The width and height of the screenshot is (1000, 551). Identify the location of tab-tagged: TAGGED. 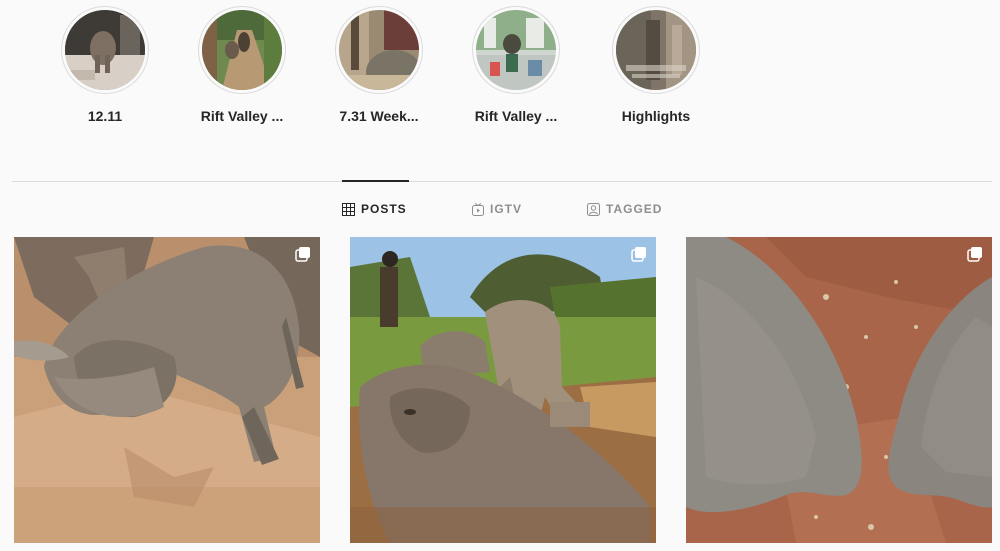
(624, 209).